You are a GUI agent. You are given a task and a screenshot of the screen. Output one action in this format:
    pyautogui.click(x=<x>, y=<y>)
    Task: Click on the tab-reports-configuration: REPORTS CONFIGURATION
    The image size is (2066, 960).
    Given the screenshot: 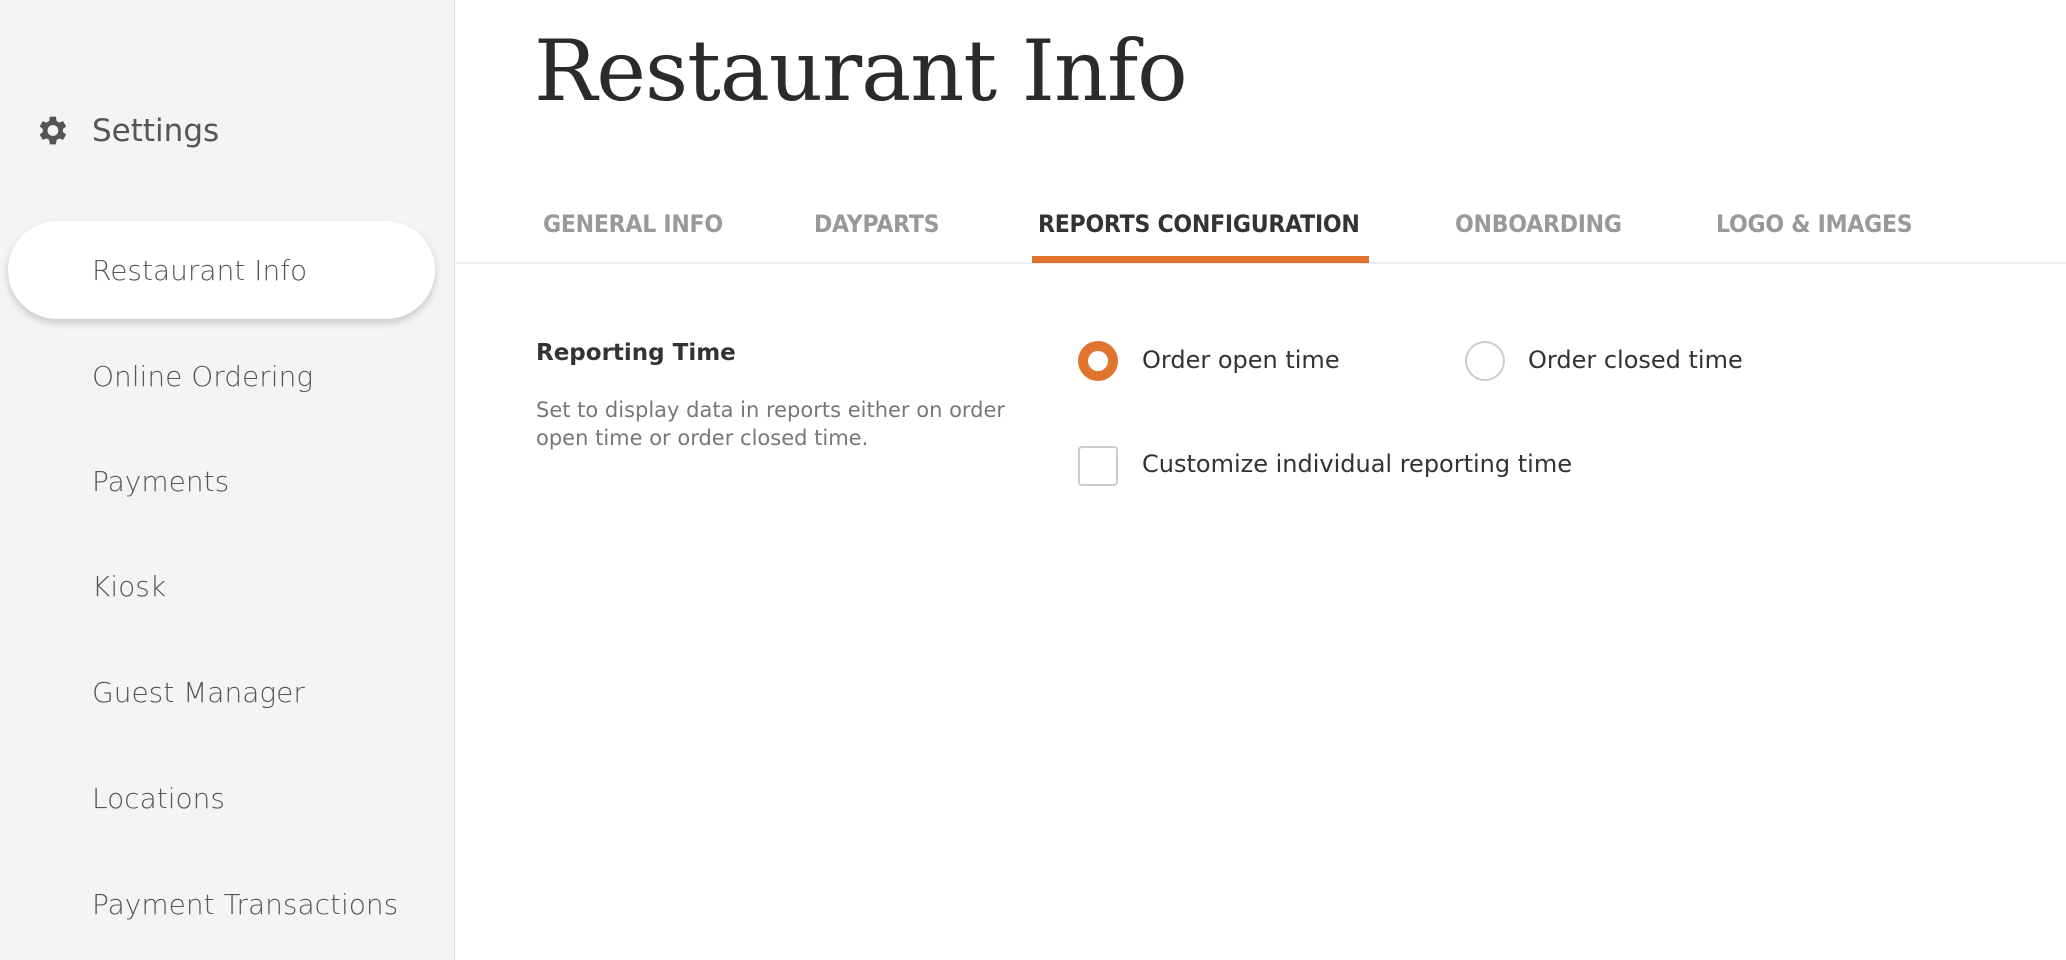 What is the action you would take?
    pyautogui.click(x=1199, y=224)
    